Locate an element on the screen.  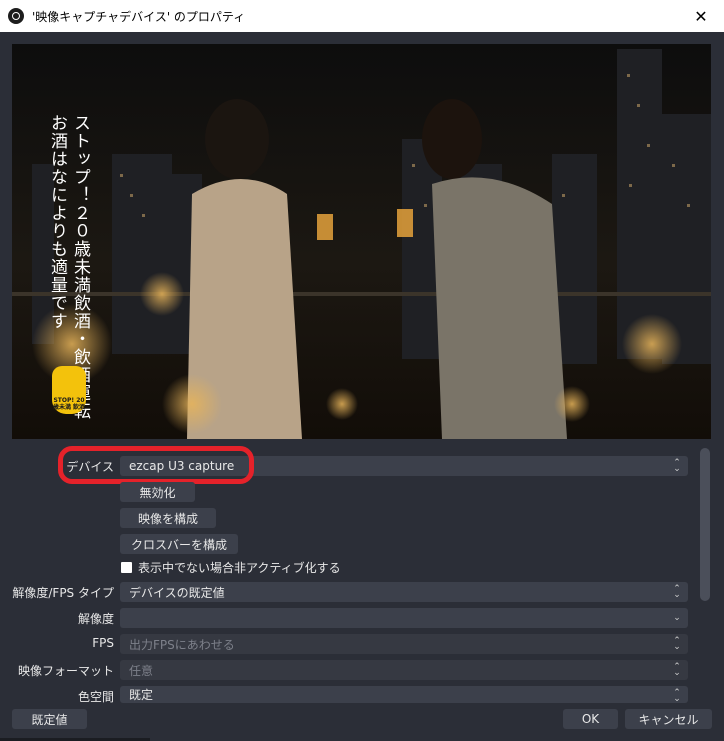
obs-logo-icon is located at coordinates (16, 16).